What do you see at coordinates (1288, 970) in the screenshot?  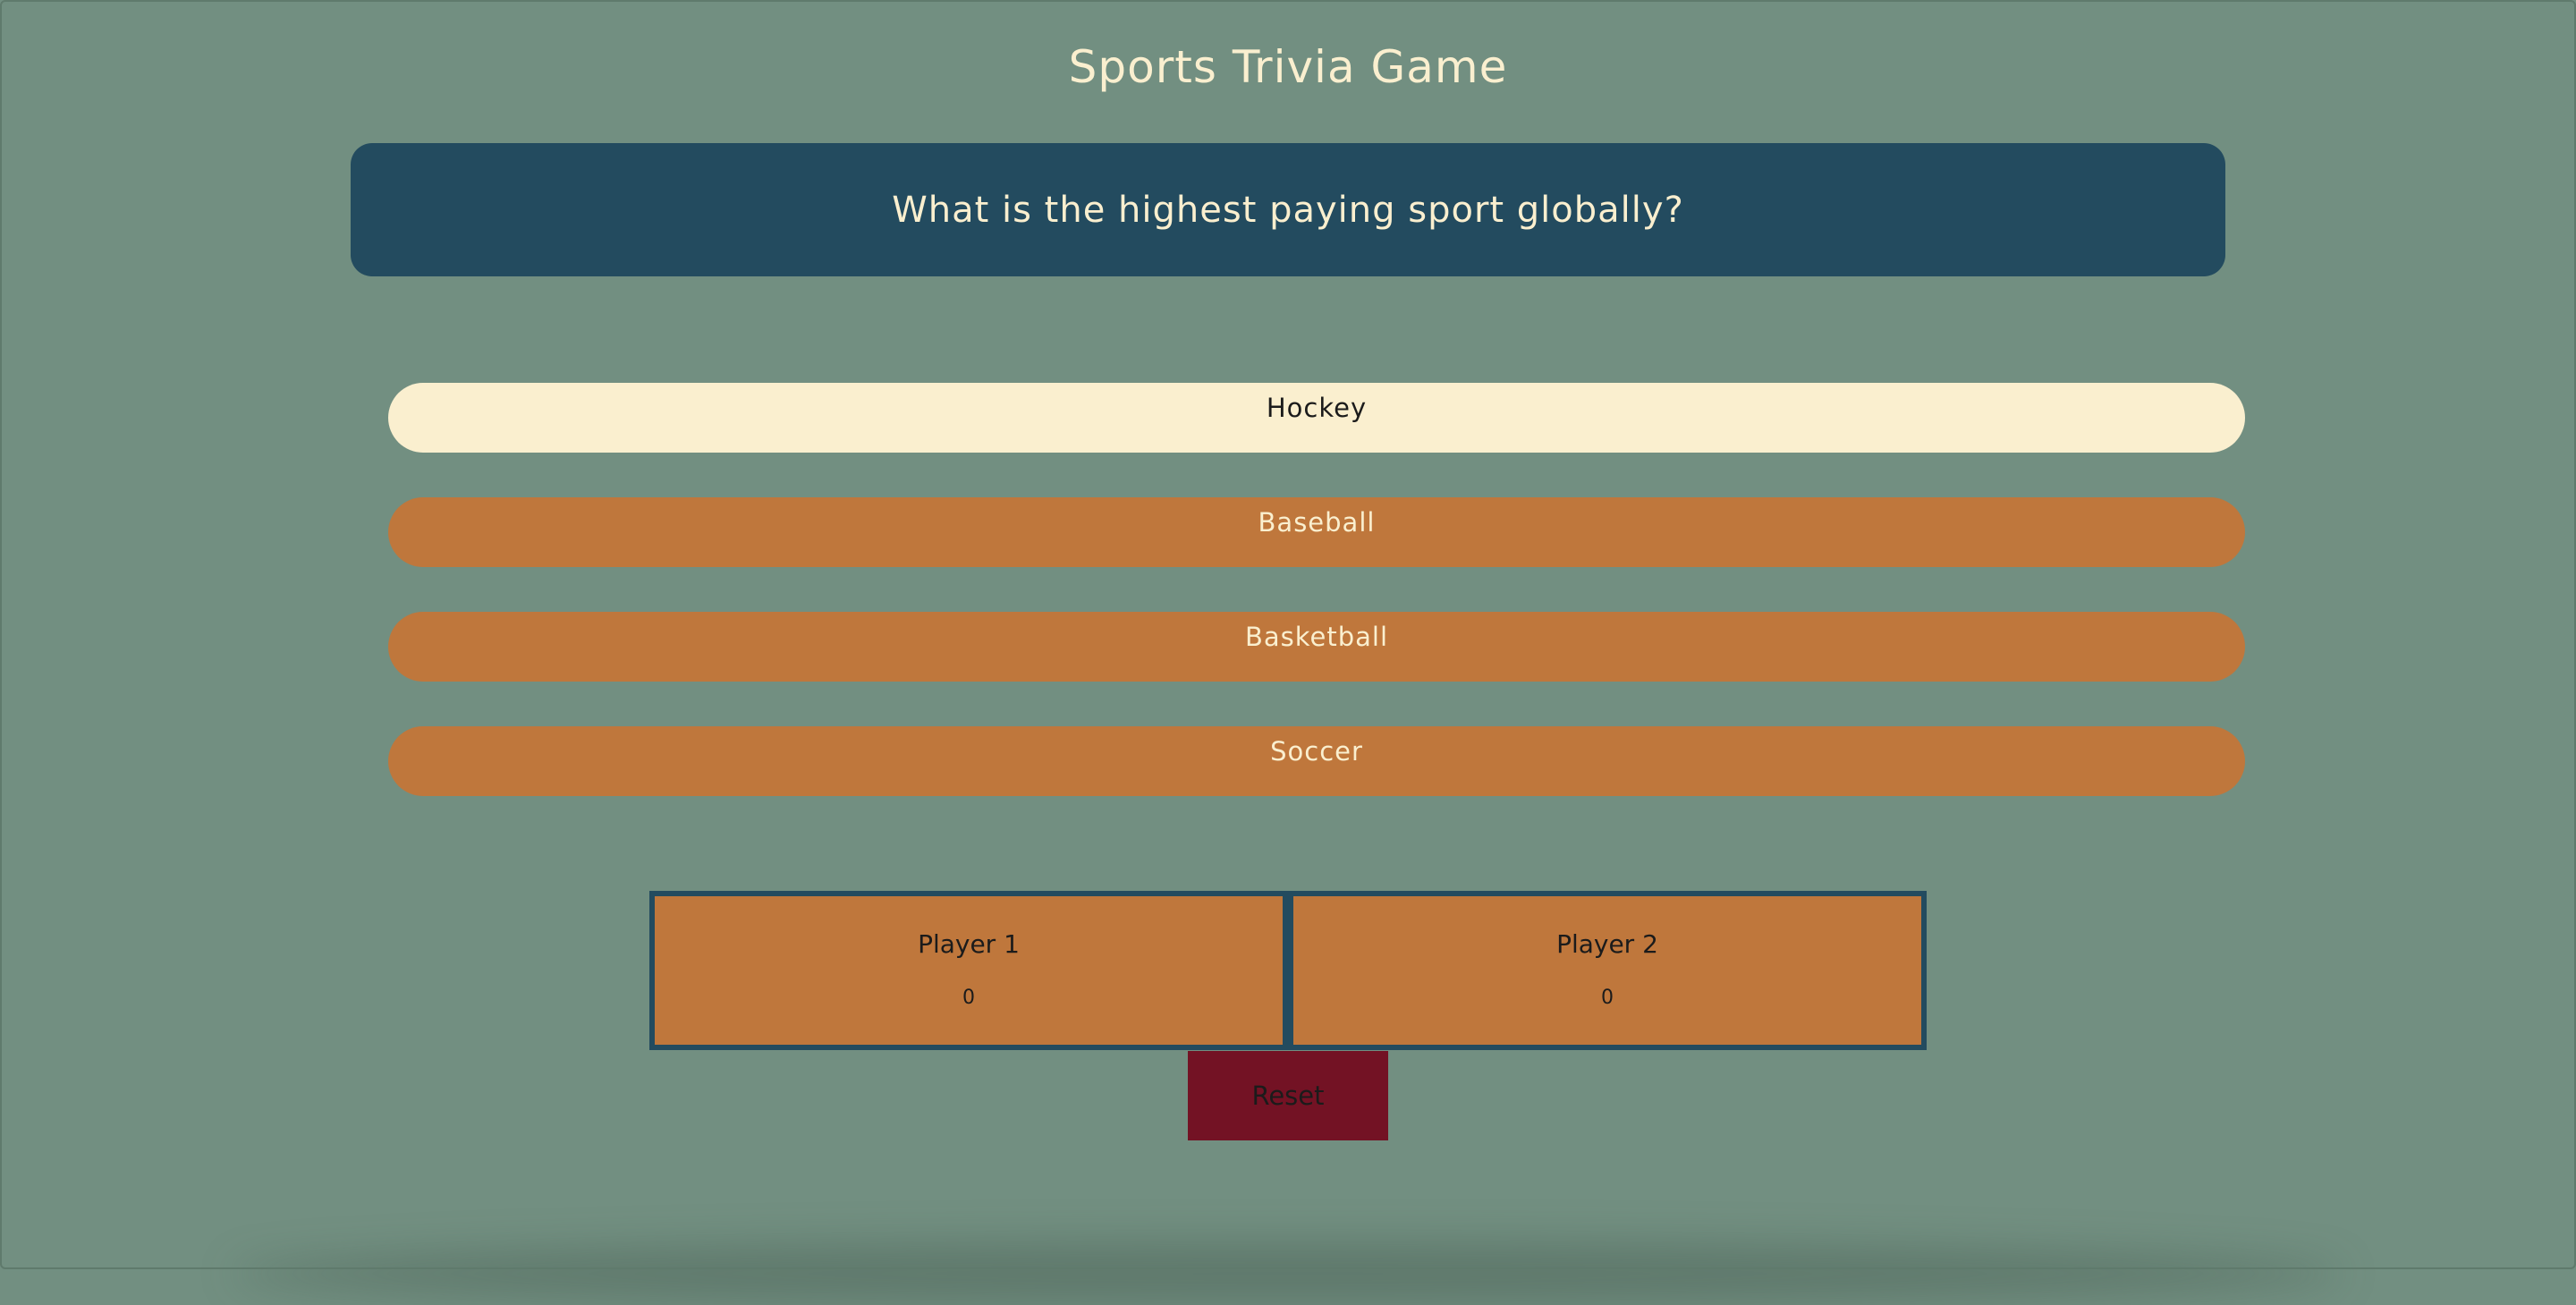 I see `scoreboard: Player 1 0 Player 2 0` at bounding box center [1288, 970].